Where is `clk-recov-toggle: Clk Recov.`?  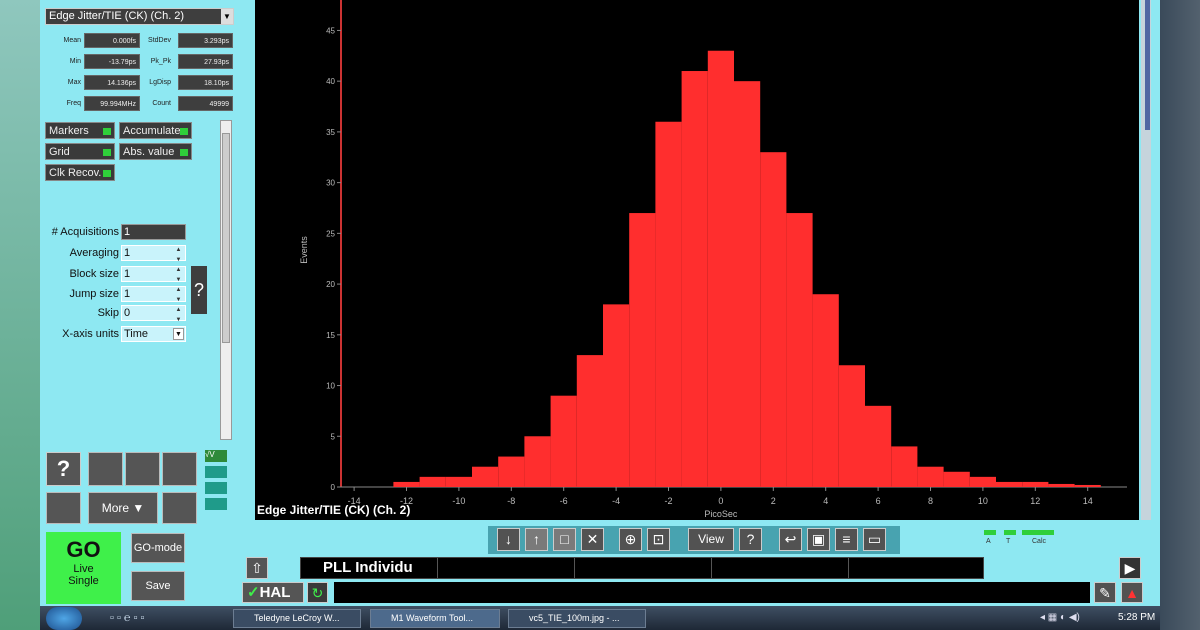
clk-recov-toggle: Clk Recov. is located at coordinates (80, 172).